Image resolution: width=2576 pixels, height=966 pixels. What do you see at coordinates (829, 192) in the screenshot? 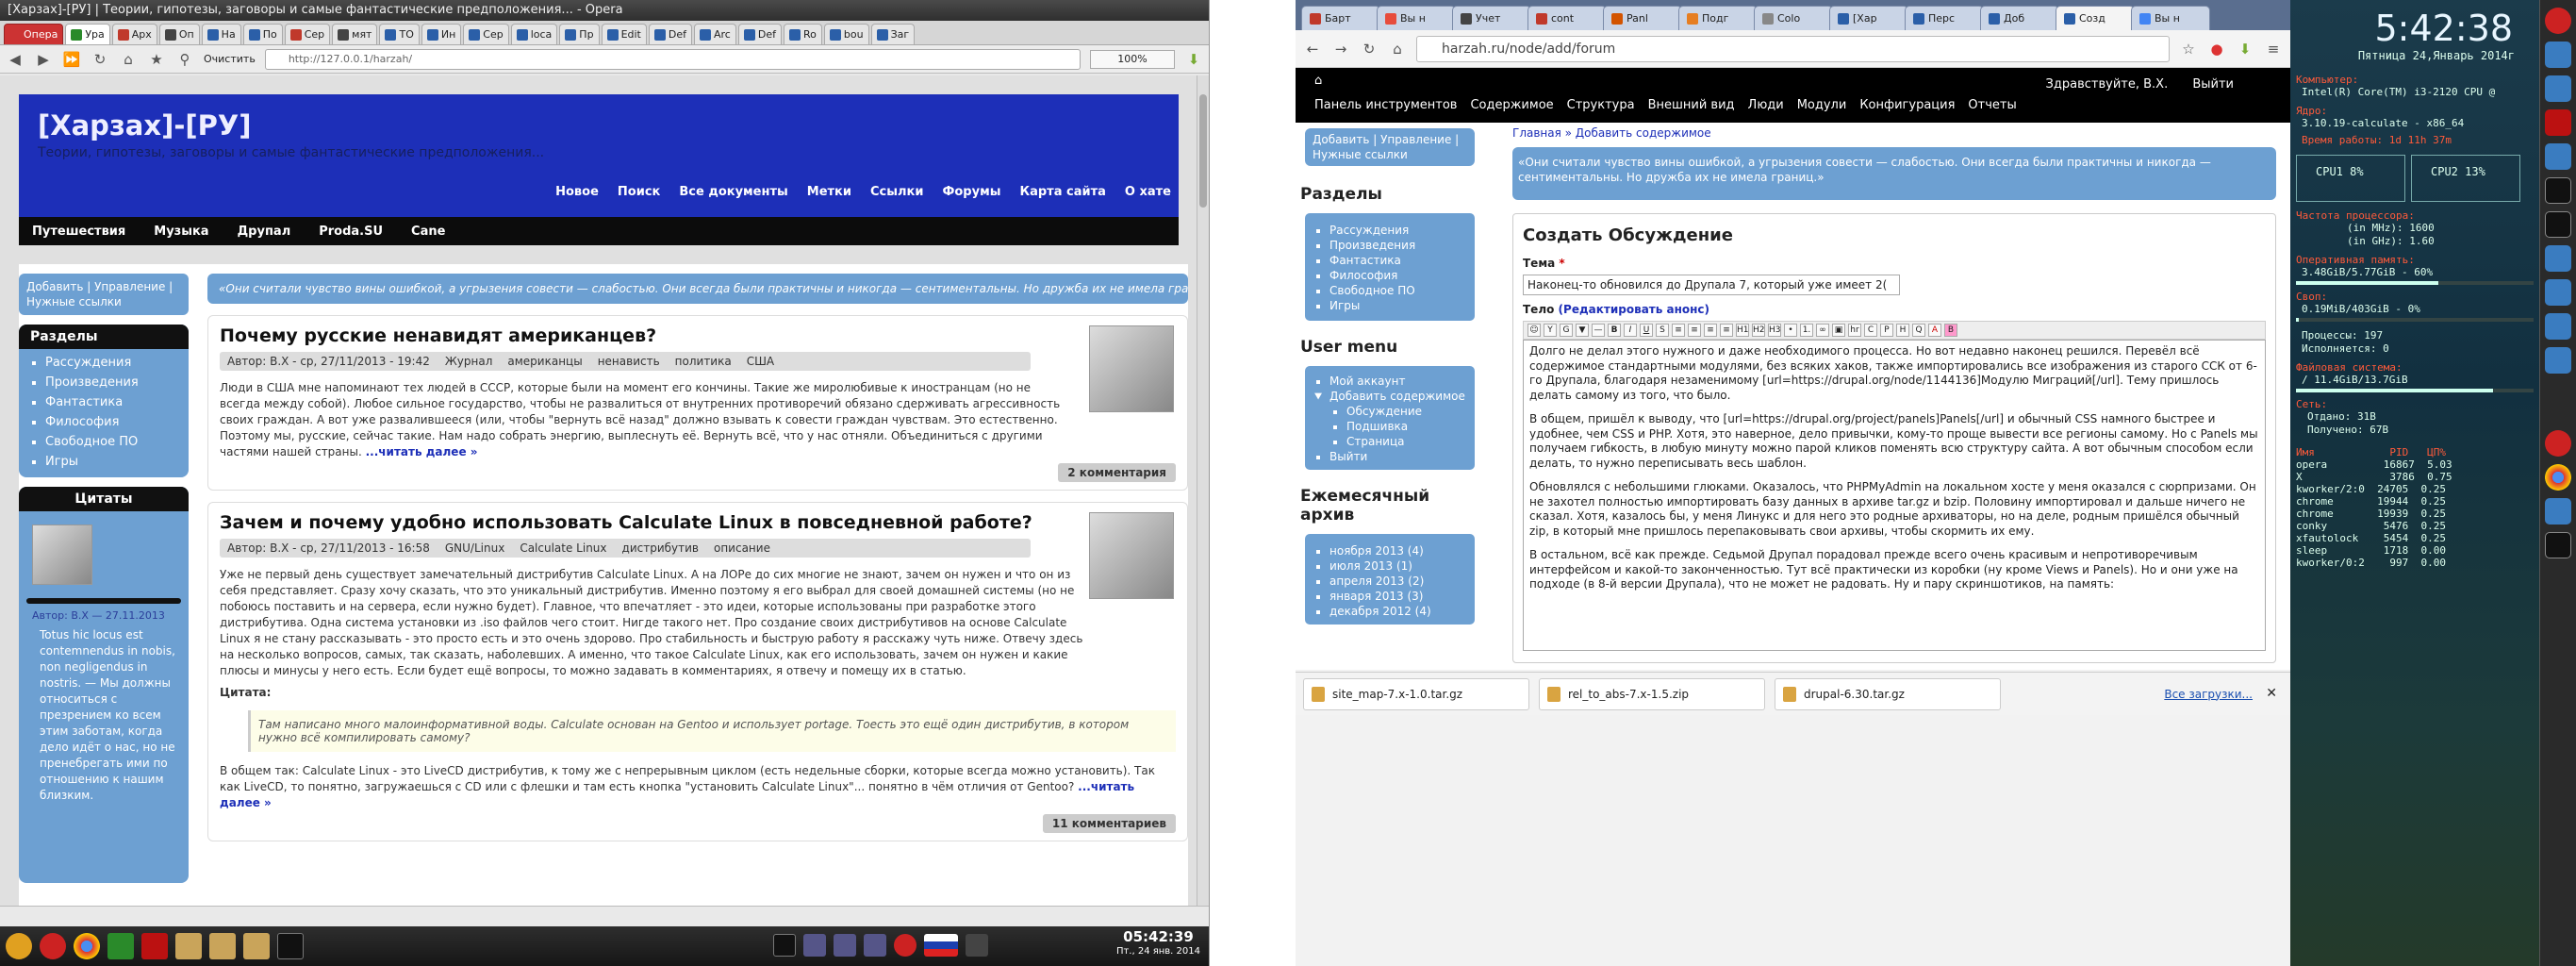
I see `top-nav-item: Метки` at bounding box center [829, 192].